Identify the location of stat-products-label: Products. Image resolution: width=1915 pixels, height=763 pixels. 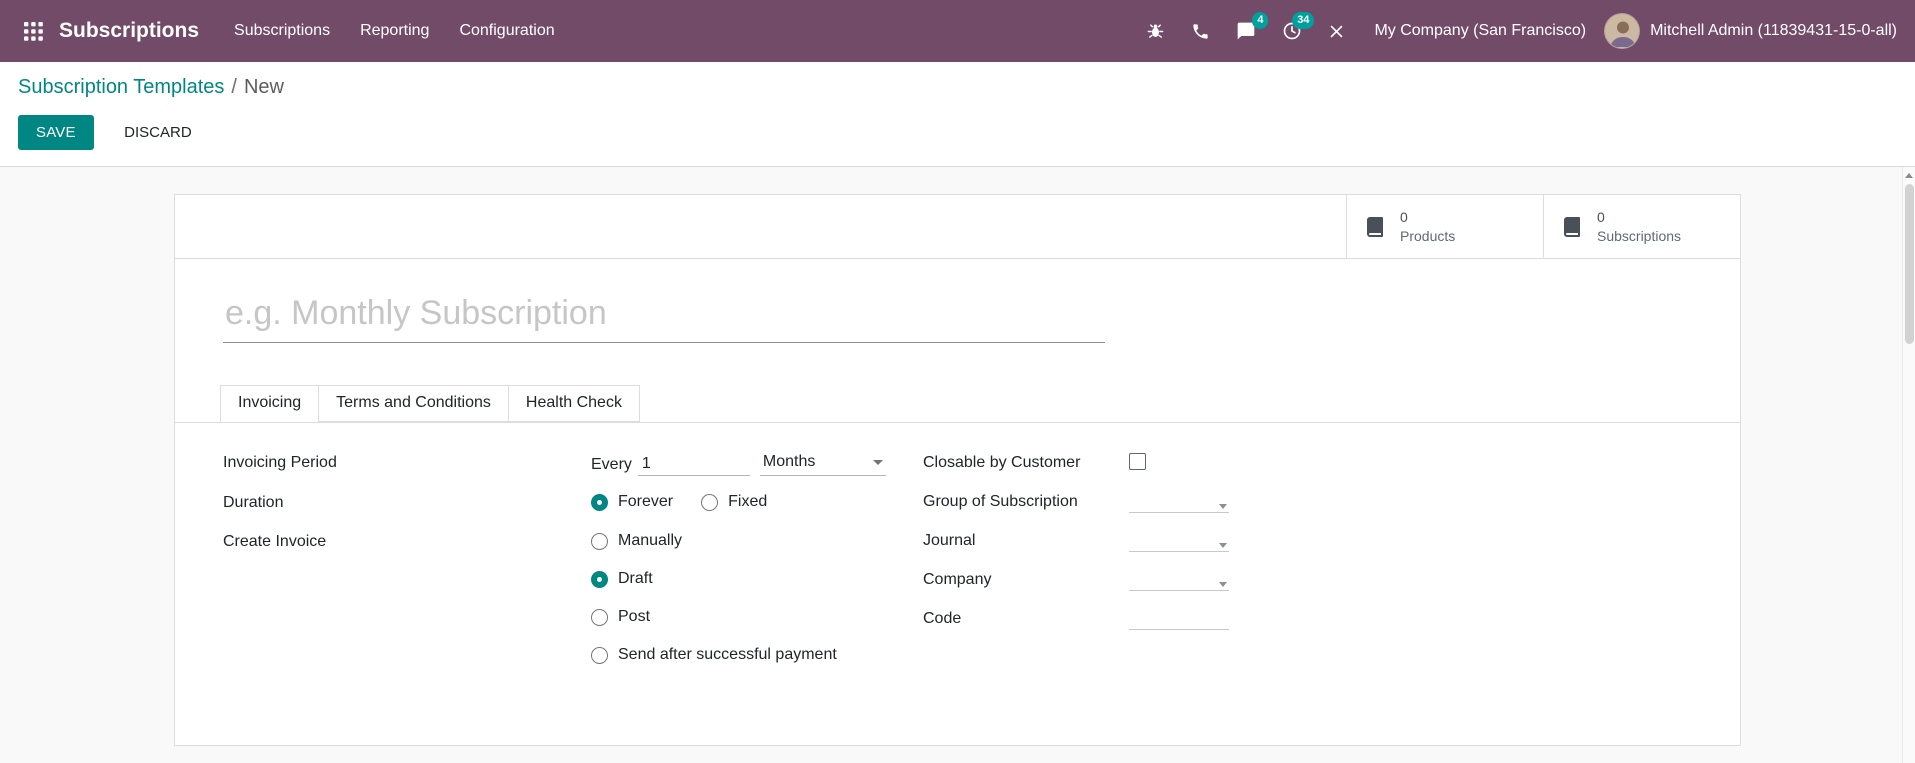
(1428, 235).